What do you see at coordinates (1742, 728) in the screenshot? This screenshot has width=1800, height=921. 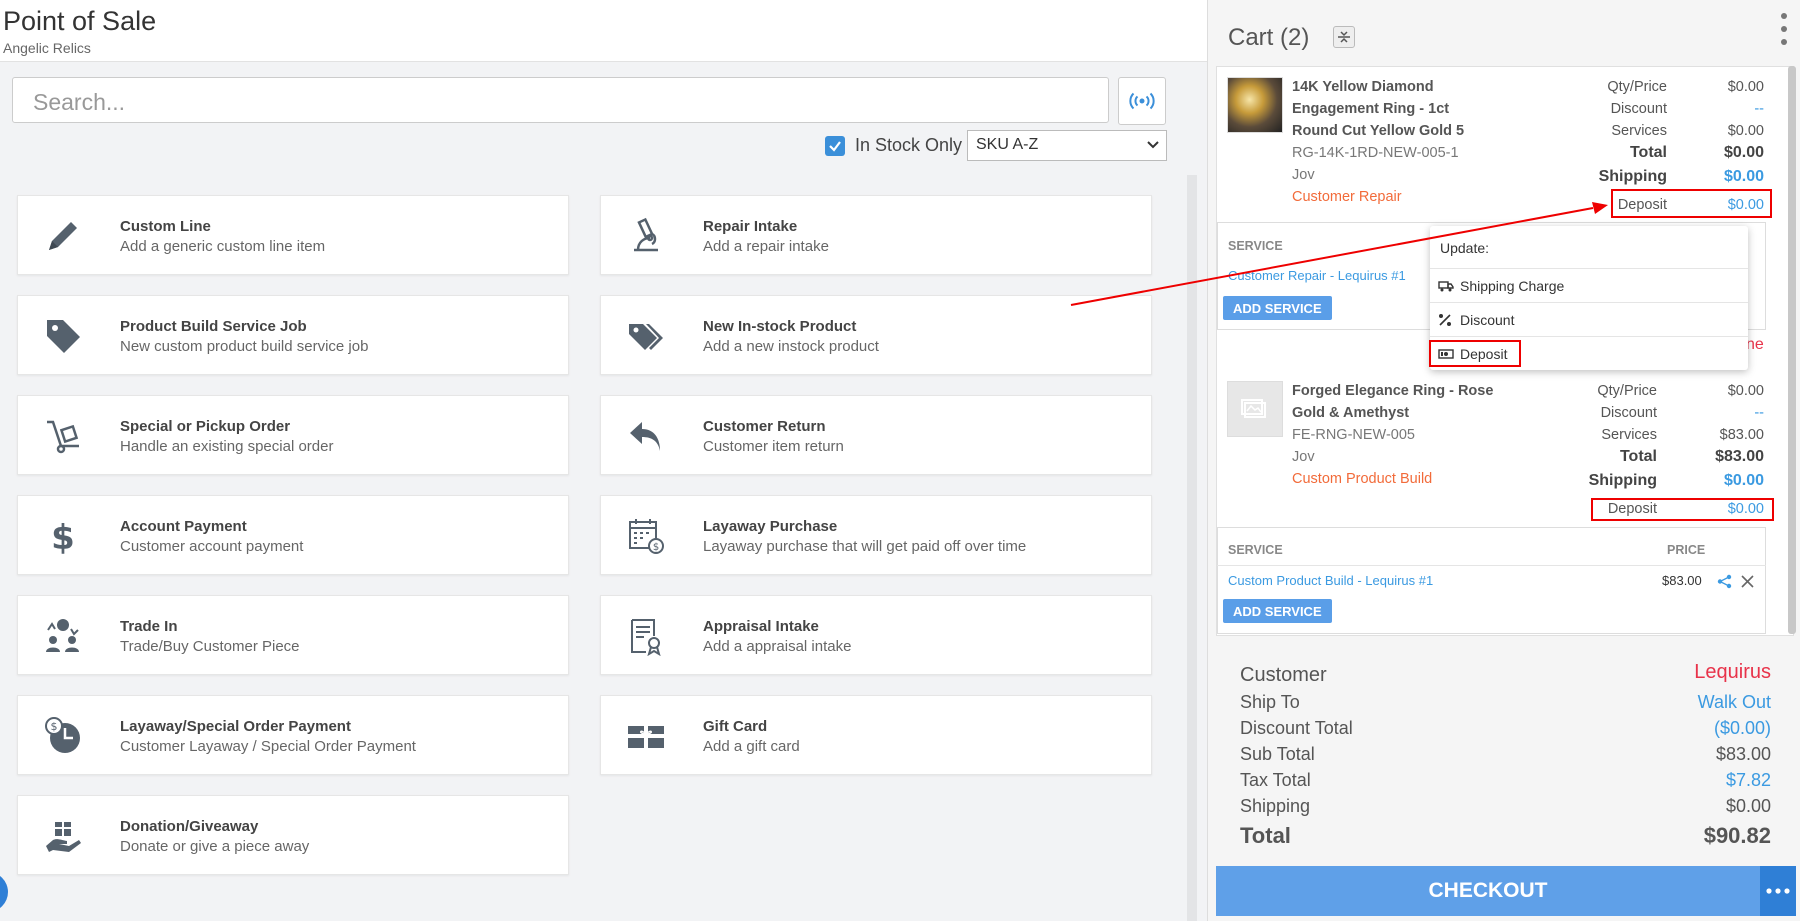 I see `discount-total-value: ($0.00)` at bounding box center [1742, 728].